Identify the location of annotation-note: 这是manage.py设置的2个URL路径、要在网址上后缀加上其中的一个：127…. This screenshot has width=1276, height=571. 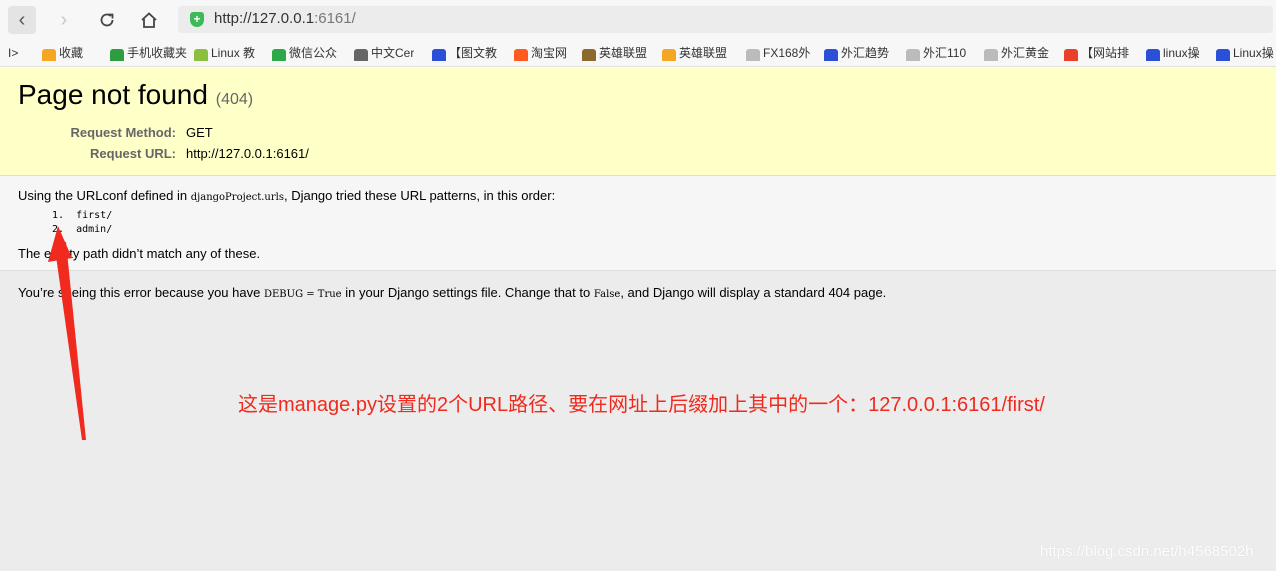
(641, 405).